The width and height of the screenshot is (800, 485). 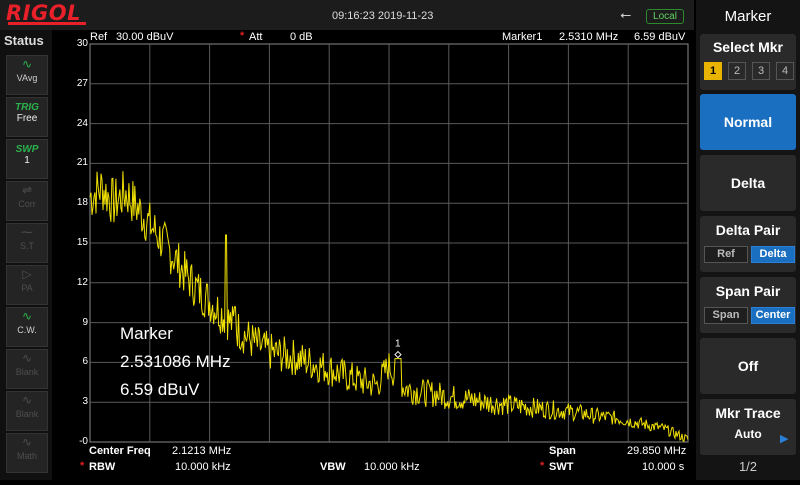 What do you see at coordinates (85, 362) in the screenshot?
I see `y-tick-label: 6` at bounding box center [85, 362].